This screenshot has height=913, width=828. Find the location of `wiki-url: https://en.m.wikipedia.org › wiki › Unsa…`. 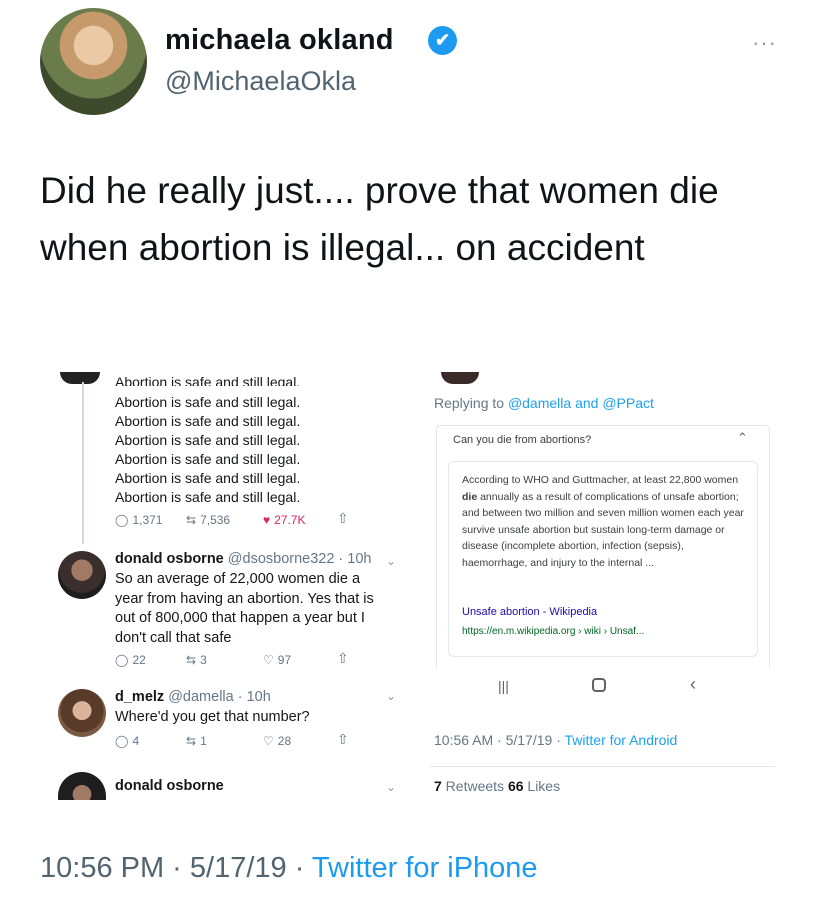

wiki-url: https://en.m.wikipedia.org › wiki › Unsa… is located at coordinates (553, 631).